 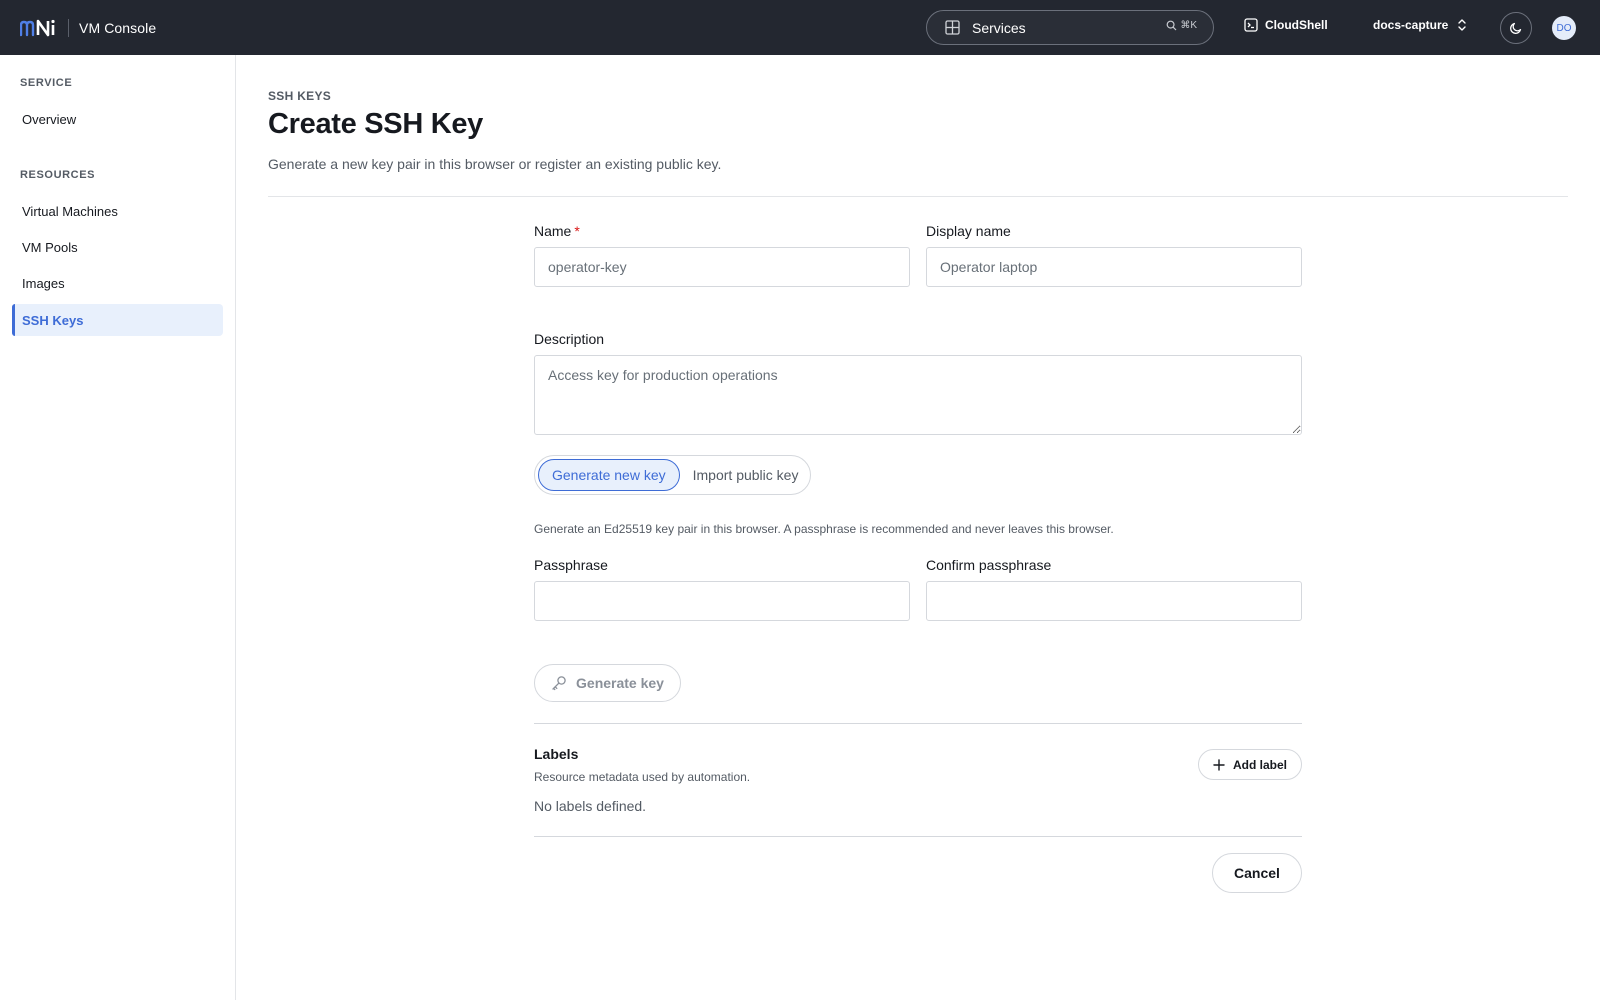 What do you see at coordinates (918, 196) in the screenshot?
I see `header-divider` at bounding box center [918, 196].